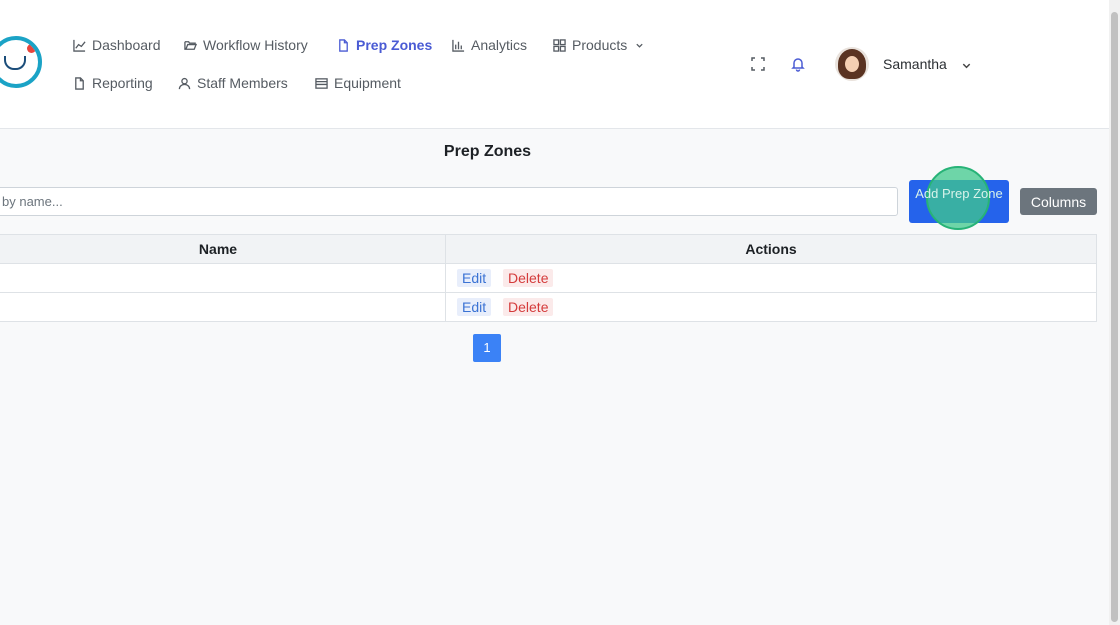 The image size is (1120, 625). I want to click on nav-analytics: Analytics, so click(489, 45).